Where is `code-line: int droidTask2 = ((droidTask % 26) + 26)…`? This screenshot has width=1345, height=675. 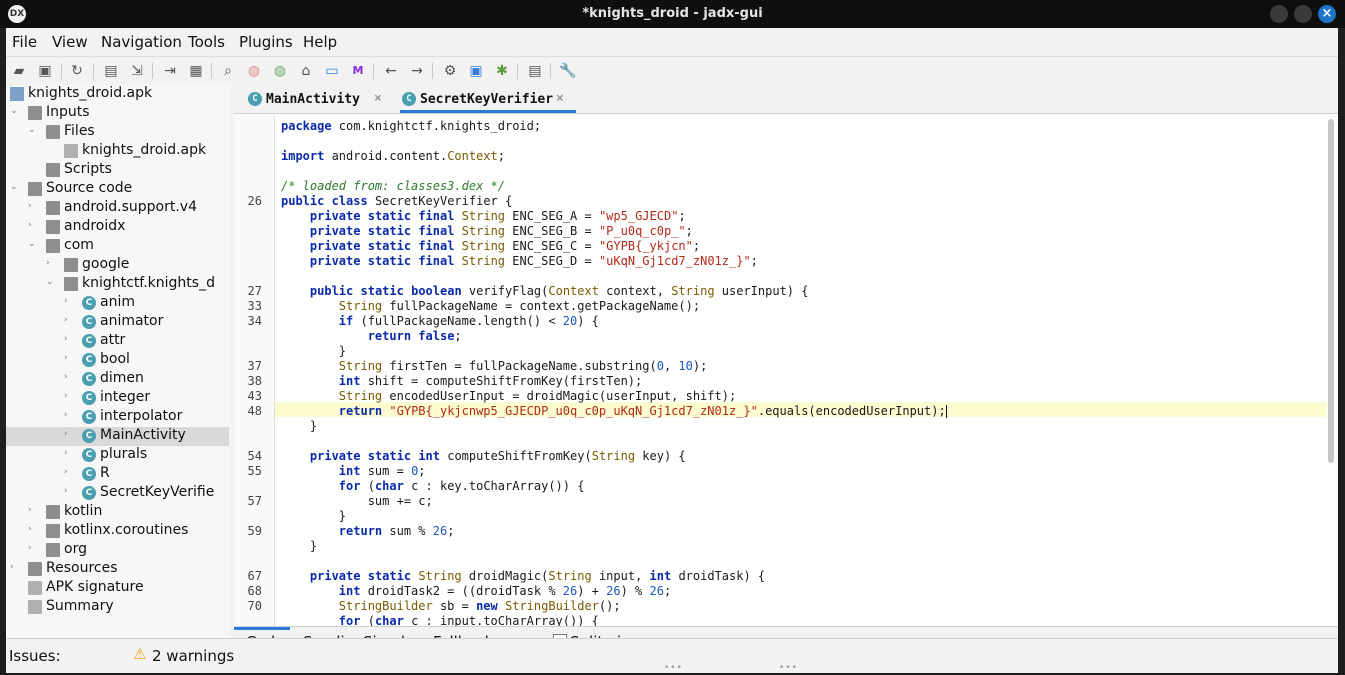 code-line: int droidTask2 = ((droidTask % 26) + 26)… is located at coordinates (476, 591).